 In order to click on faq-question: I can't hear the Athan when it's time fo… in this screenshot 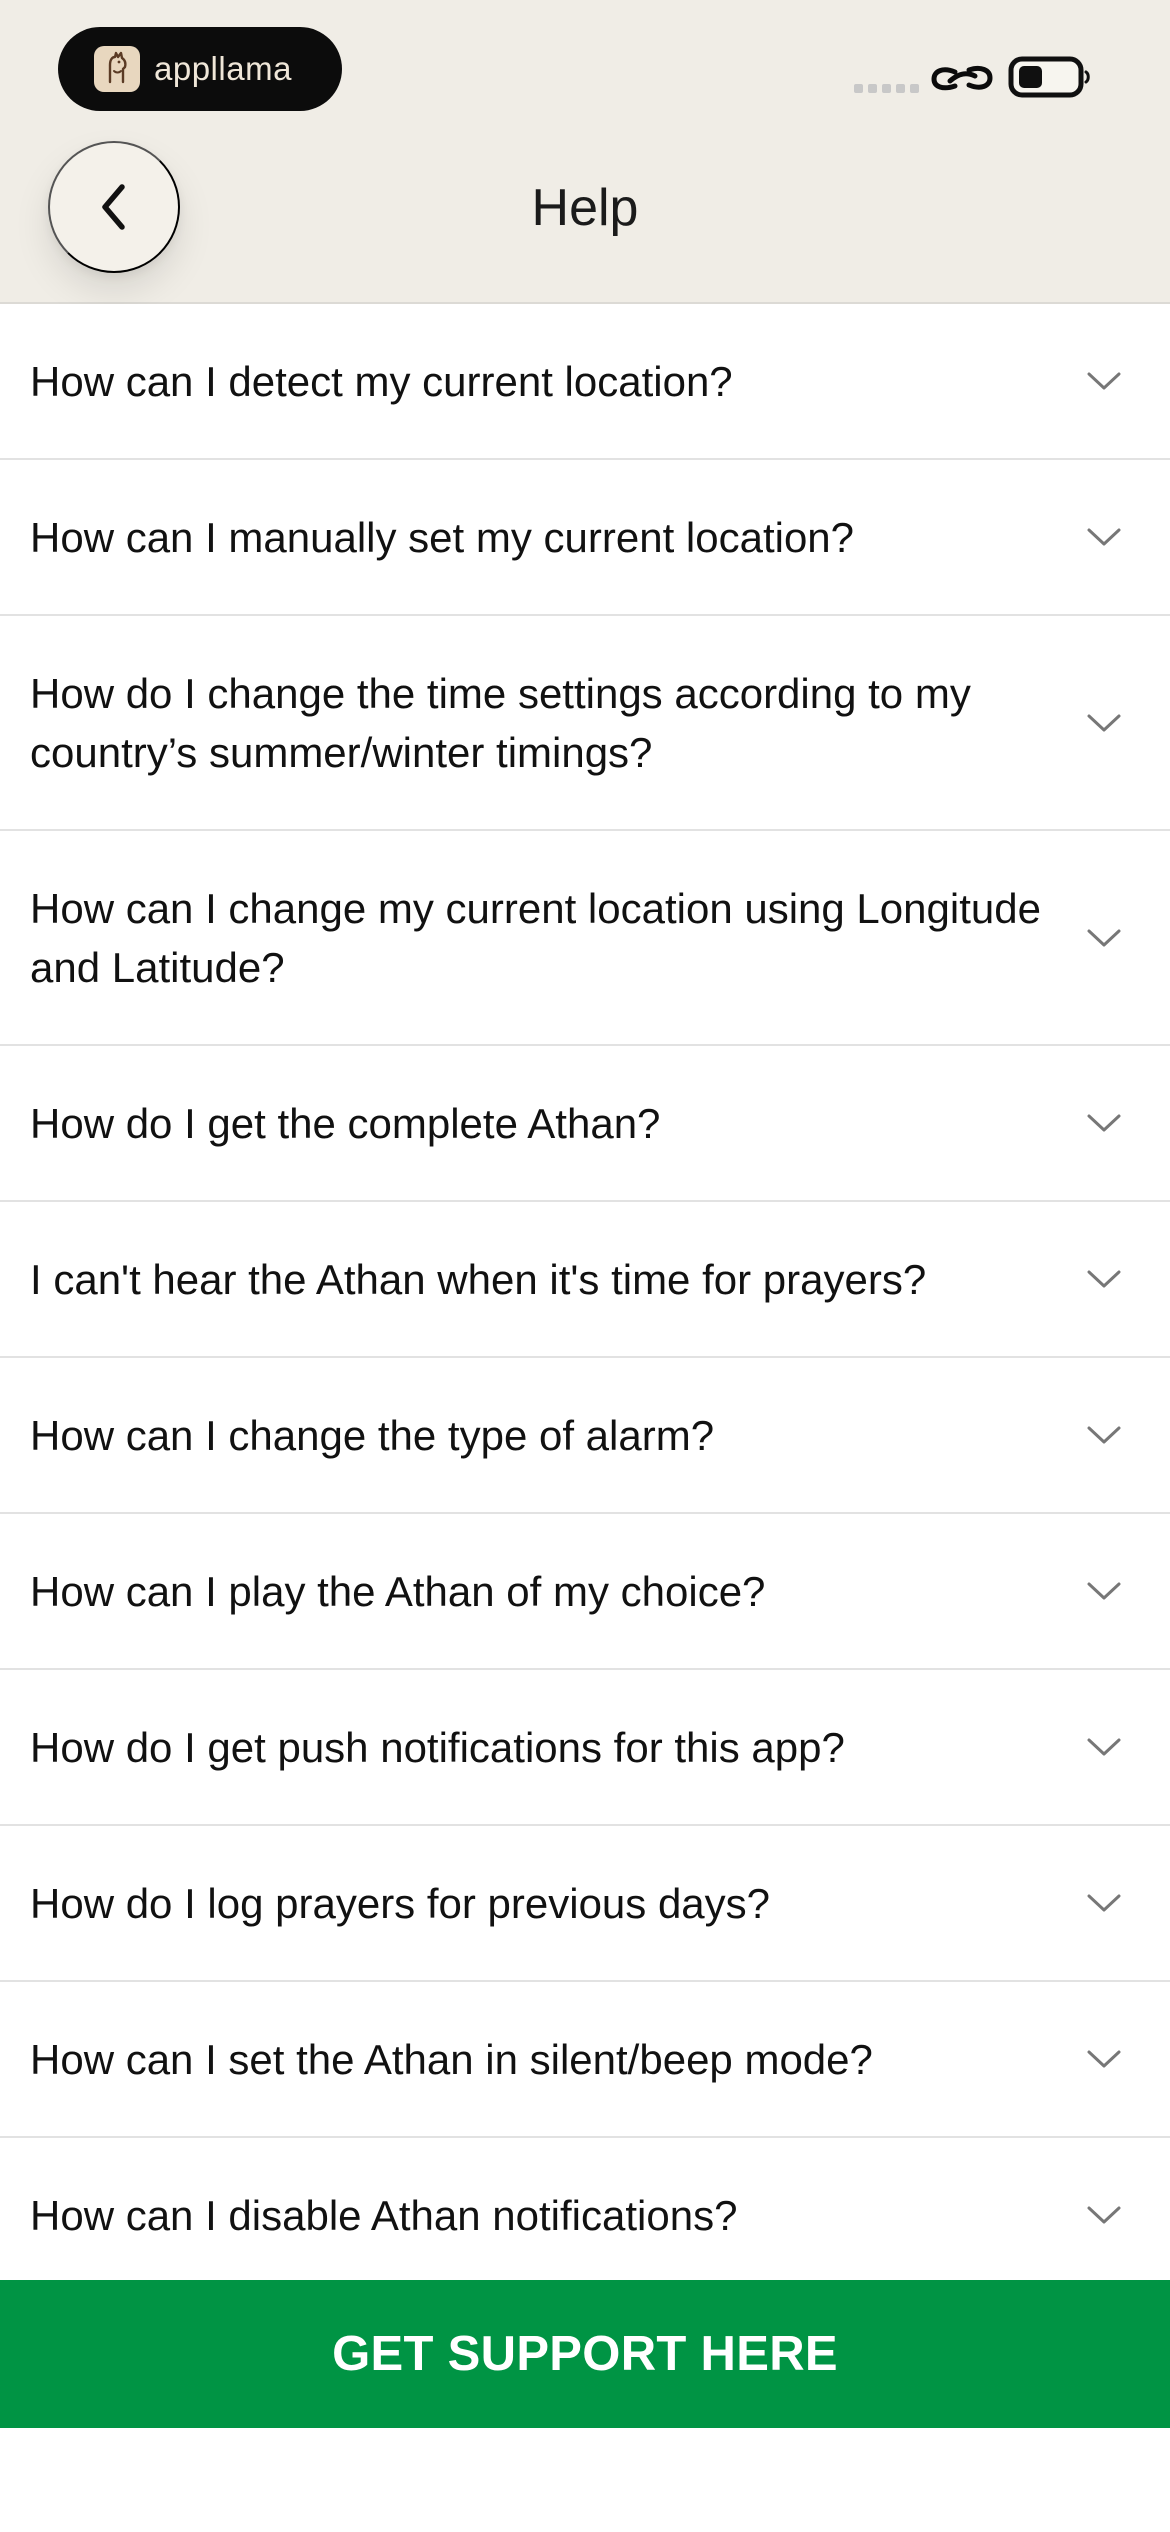, I will do `click(478, 1279)`.